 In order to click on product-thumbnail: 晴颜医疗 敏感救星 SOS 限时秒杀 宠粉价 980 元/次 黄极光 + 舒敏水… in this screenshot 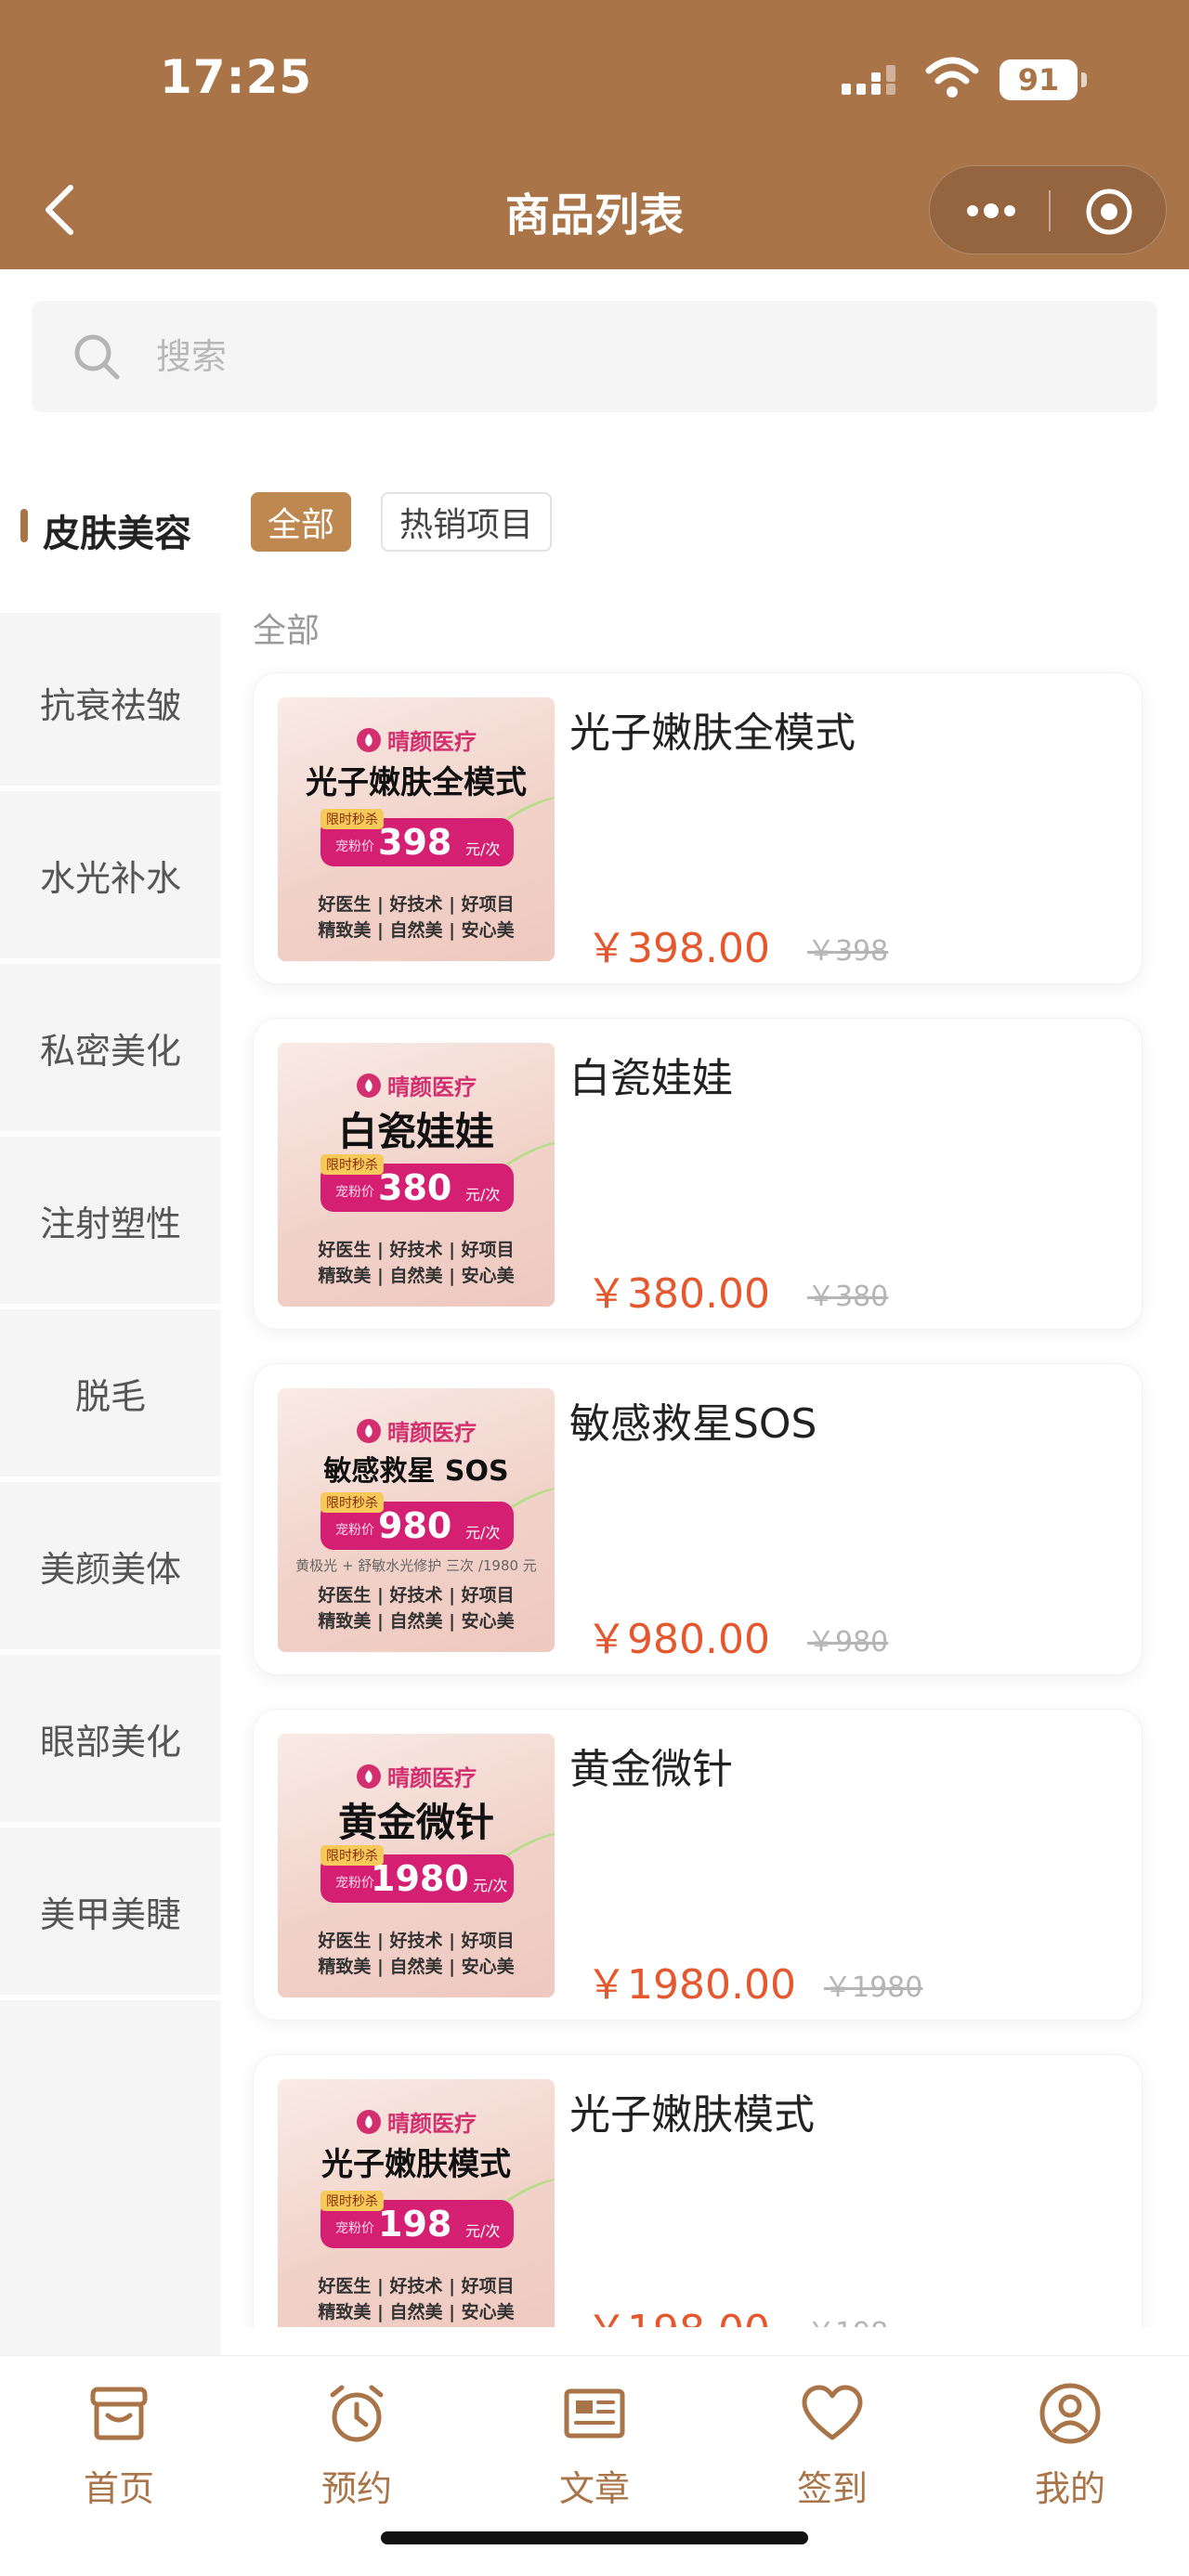, I will do `click(417, 1520)`.